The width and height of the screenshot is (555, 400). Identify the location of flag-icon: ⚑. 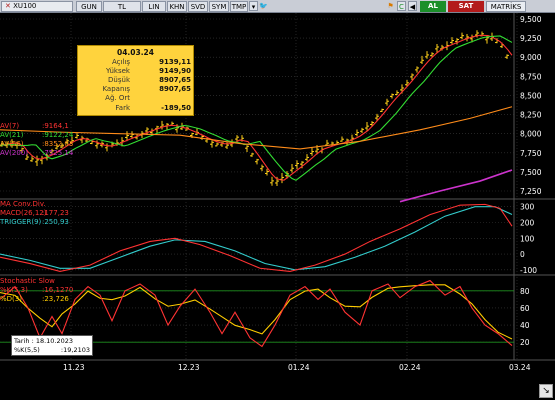
(390, 6).